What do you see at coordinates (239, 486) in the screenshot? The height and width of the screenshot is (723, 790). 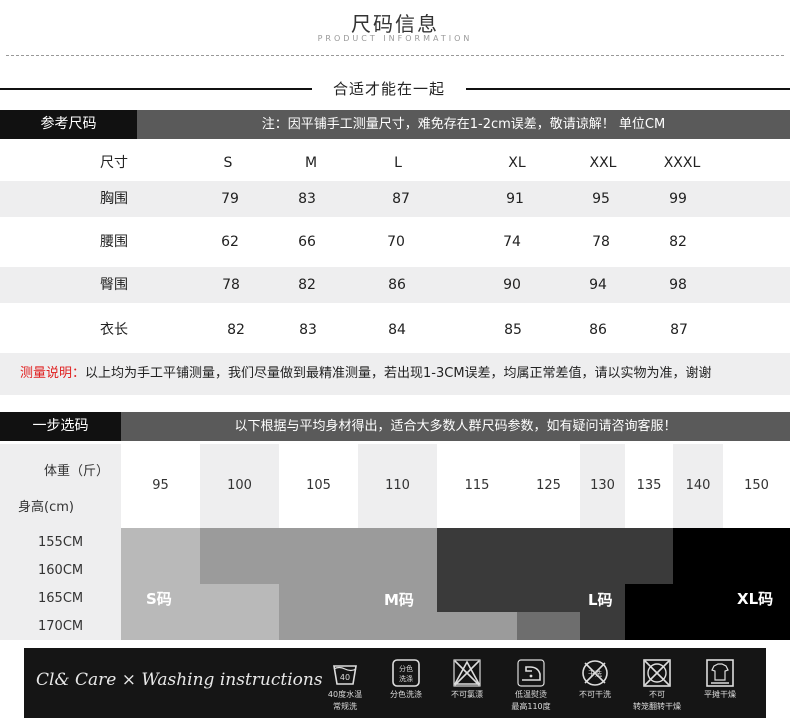 I see `weight-cell: 100` at bounding box center [239, 486].